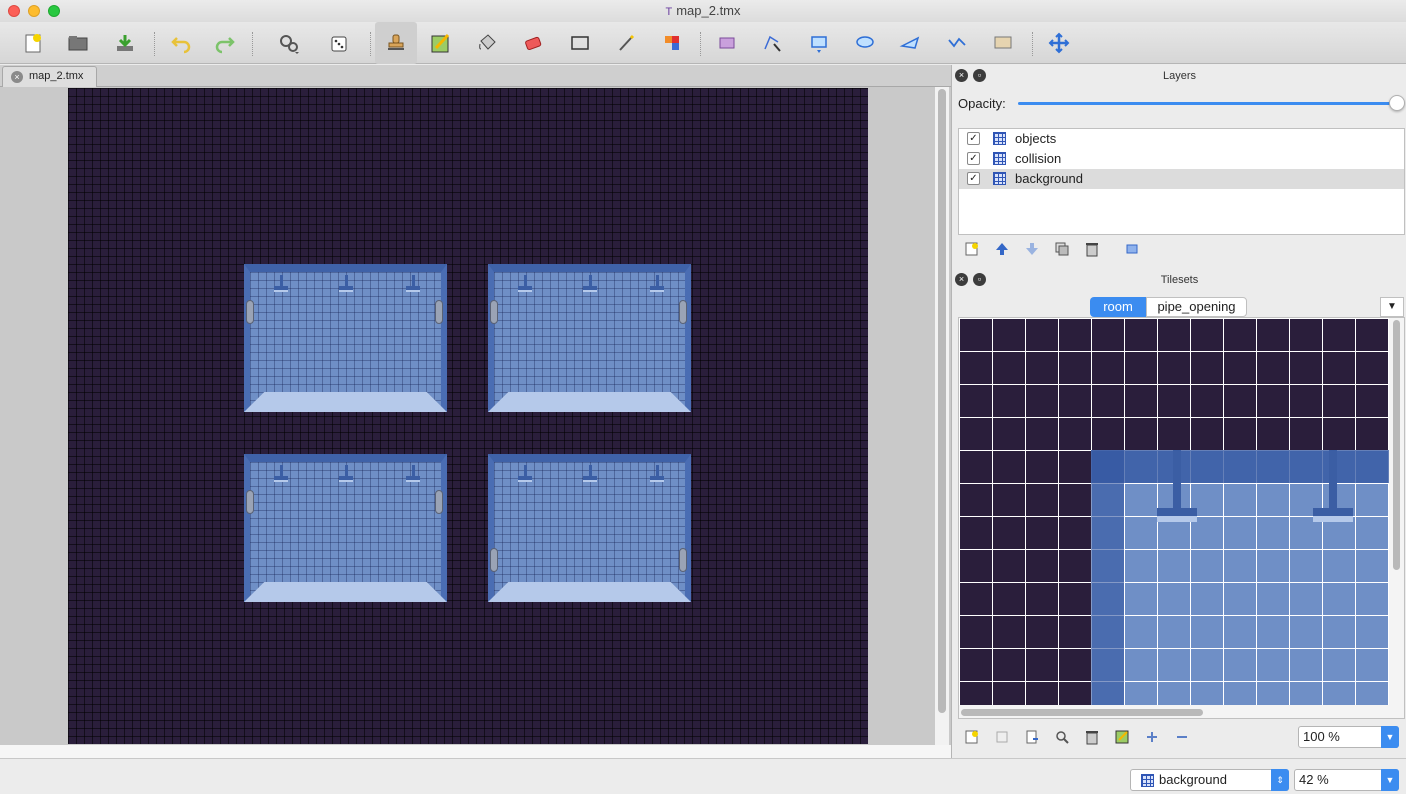 Image resolution: width=1406 pixels, height=794 pixels. What do you see at coordinates (1209, 780) in the screenshot?
I see `current-layer-combo: background ⇕` at bounding box center [1209, 780].